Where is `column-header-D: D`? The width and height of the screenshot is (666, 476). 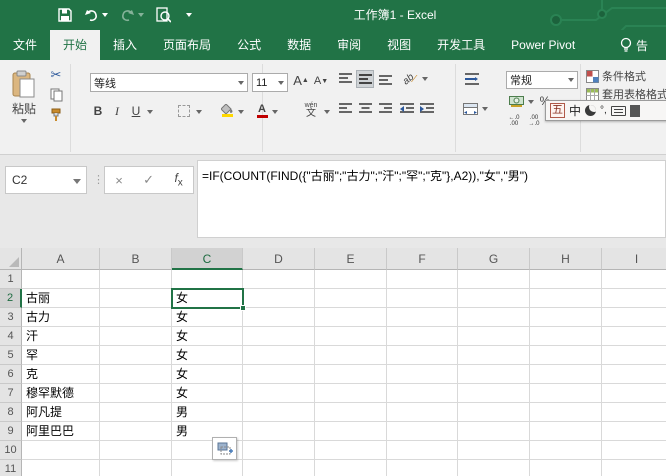
column-header-D: D is located at coordinates (279, 259).